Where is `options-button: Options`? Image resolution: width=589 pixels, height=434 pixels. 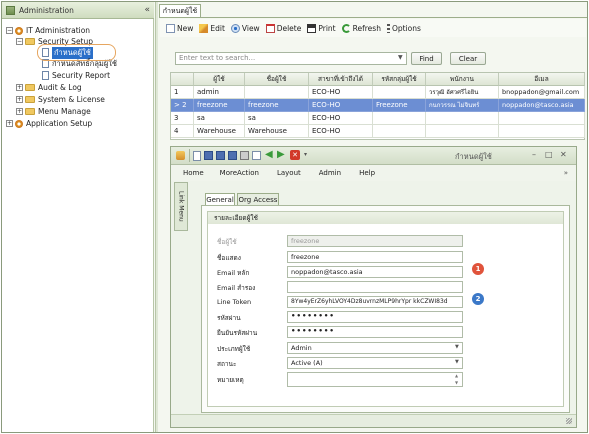 options-button: Options is located at coordinates (403, 28).